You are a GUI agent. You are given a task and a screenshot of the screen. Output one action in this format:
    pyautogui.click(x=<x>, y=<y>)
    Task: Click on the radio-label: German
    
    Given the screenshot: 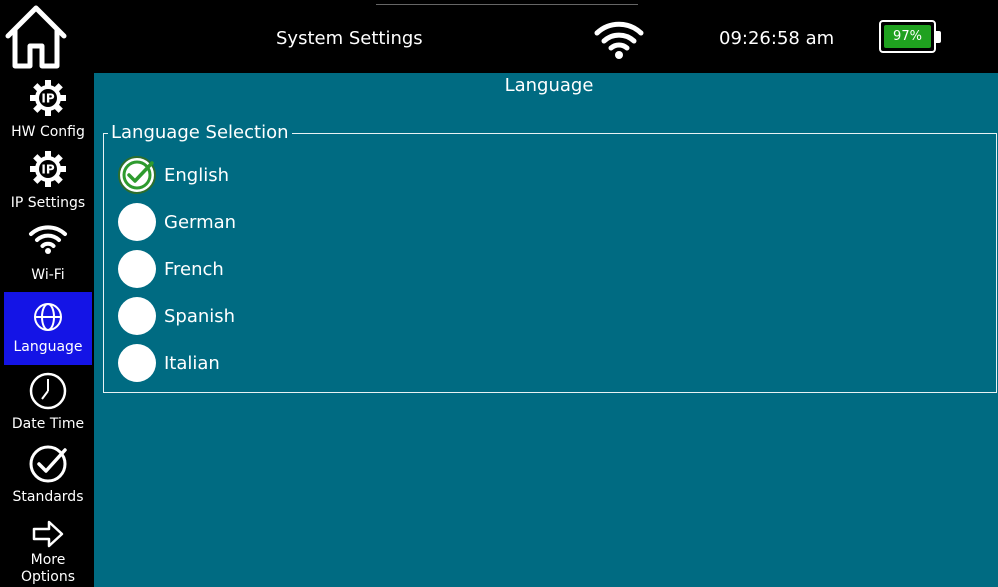 What is the action you would take?
    pyautogui.click(x=200, y=222)
    